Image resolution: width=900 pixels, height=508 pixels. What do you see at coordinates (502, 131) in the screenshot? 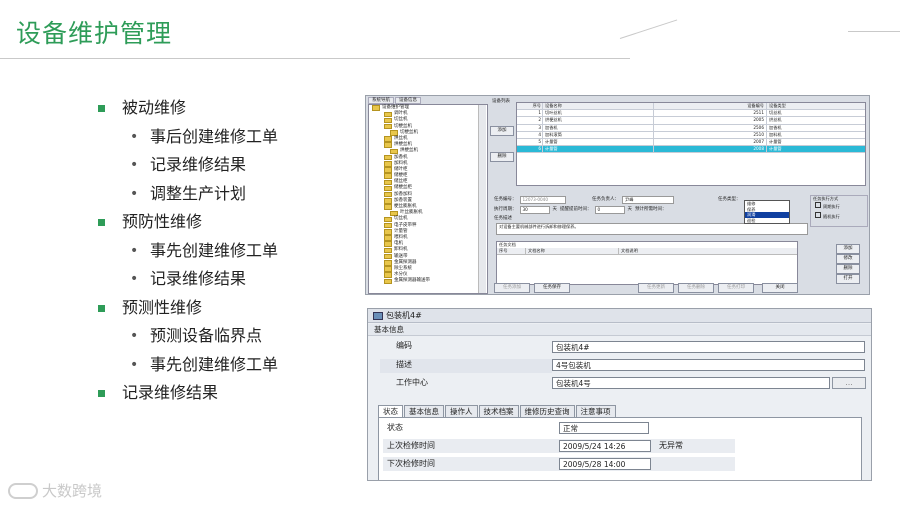
I see `add-button: 添加` at bounding box center [502, 131].